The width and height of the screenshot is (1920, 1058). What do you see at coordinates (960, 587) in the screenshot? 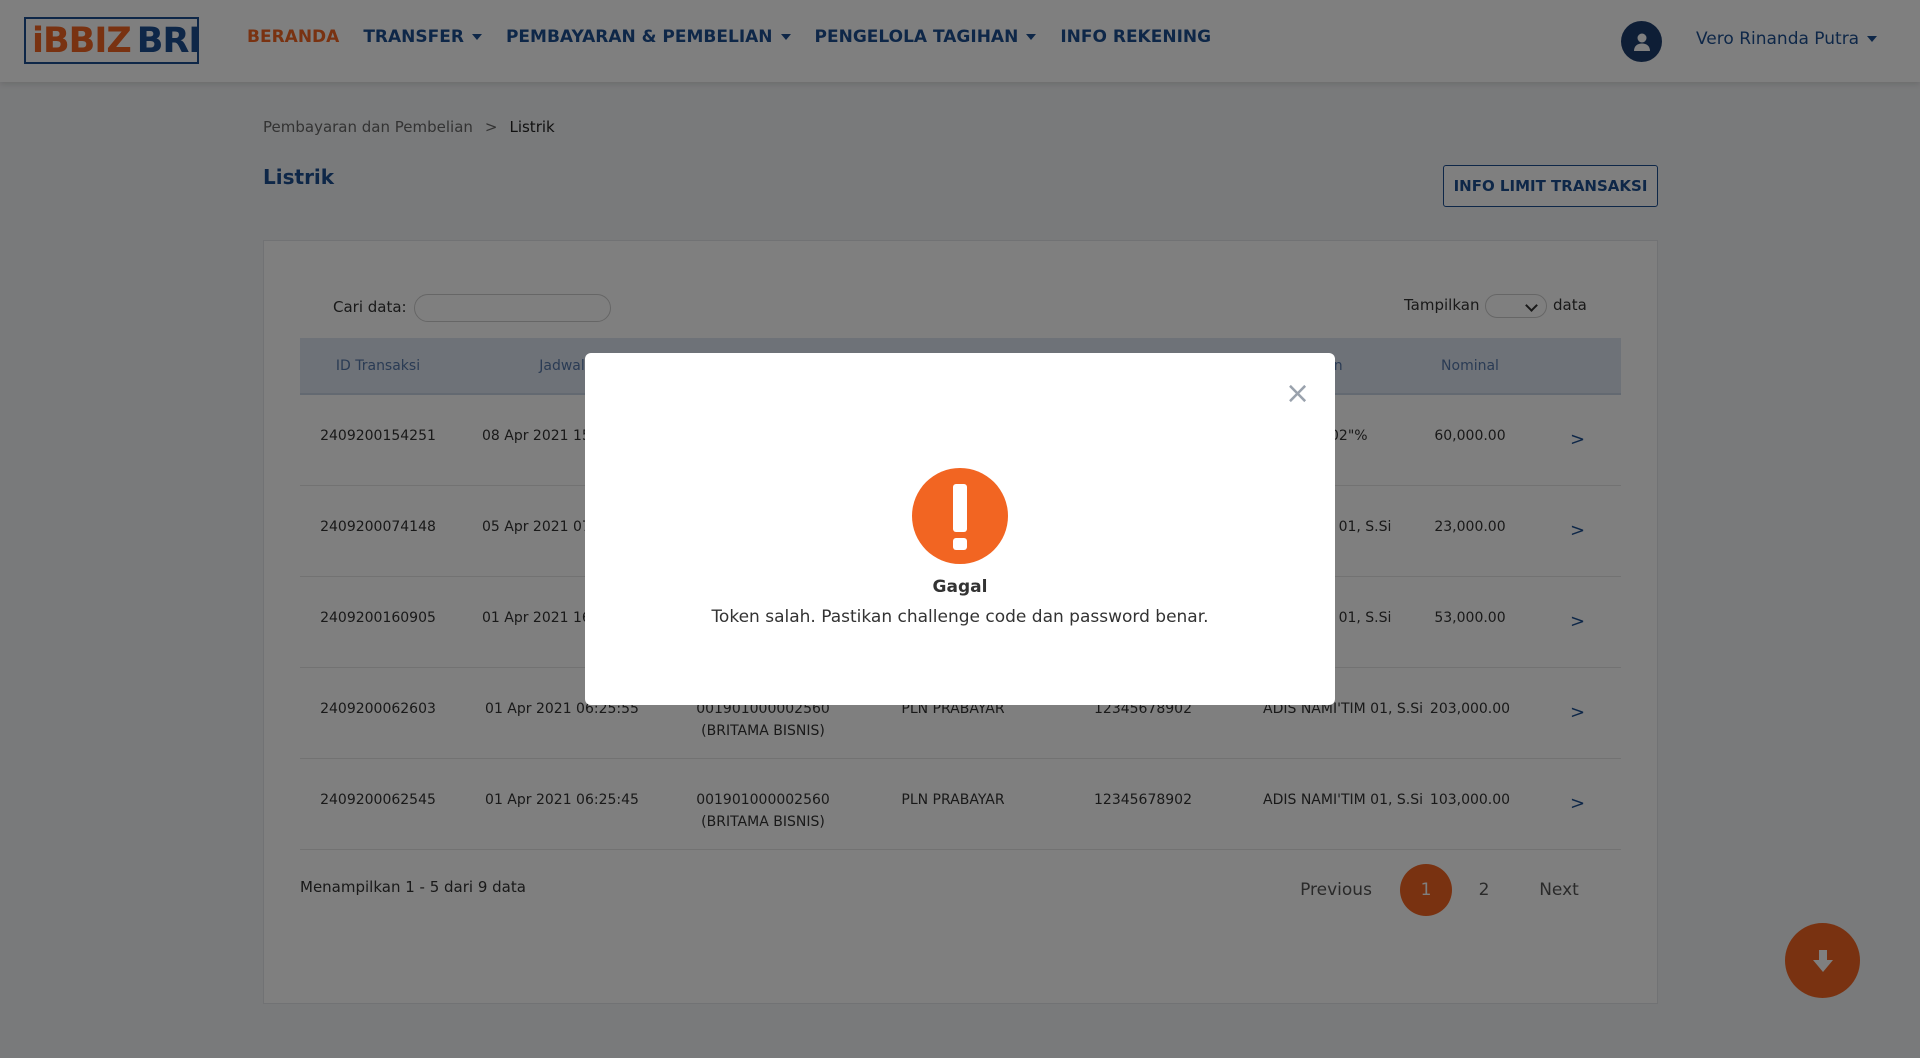
I see `modal-title: Gagal` at bounding box center [960, 587].